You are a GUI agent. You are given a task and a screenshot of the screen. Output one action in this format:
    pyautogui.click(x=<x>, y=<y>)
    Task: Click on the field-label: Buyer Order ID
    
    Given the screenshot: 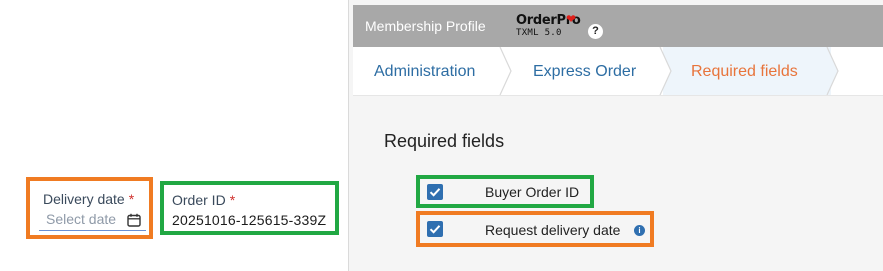 What is the action you would take?
    pyautogui.click(x=532, y=192)
    